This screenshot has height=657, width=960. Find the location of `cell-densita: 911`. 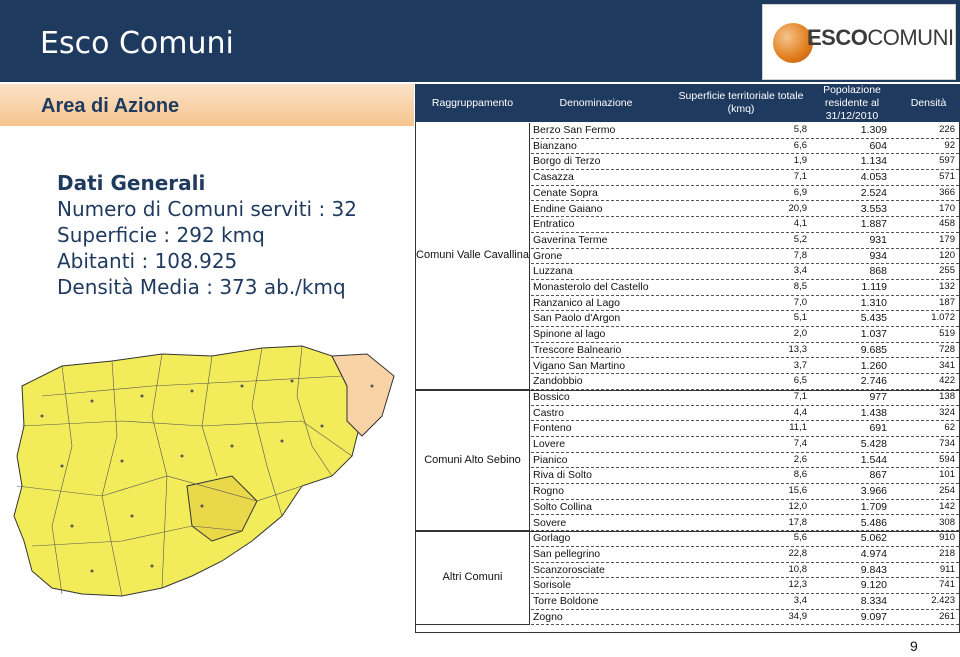

cell-densita: 911 is located at coordinates (947, 569).